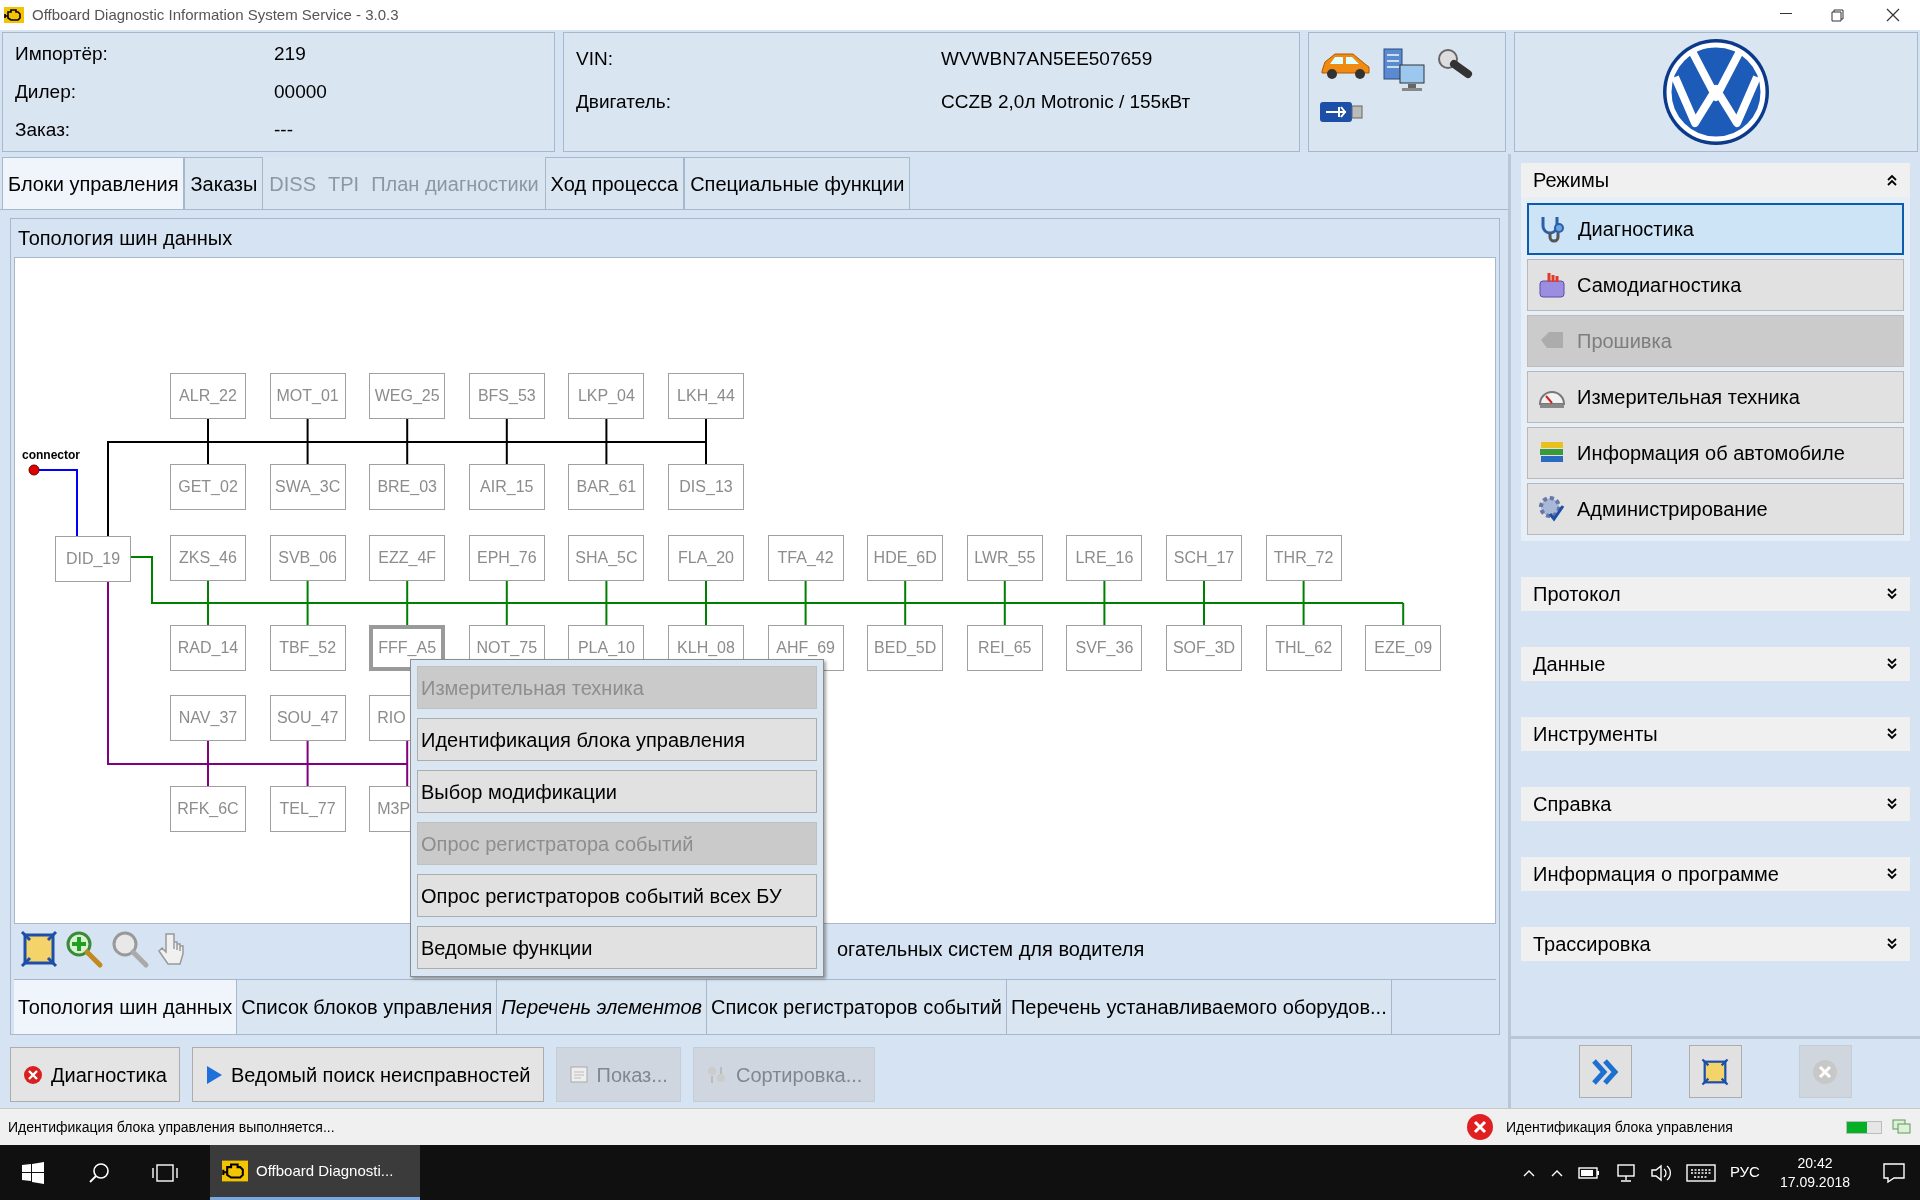 The image size is (1920, 1200). I want to click on control-unit-node: REI_65, so click(1004, 647).